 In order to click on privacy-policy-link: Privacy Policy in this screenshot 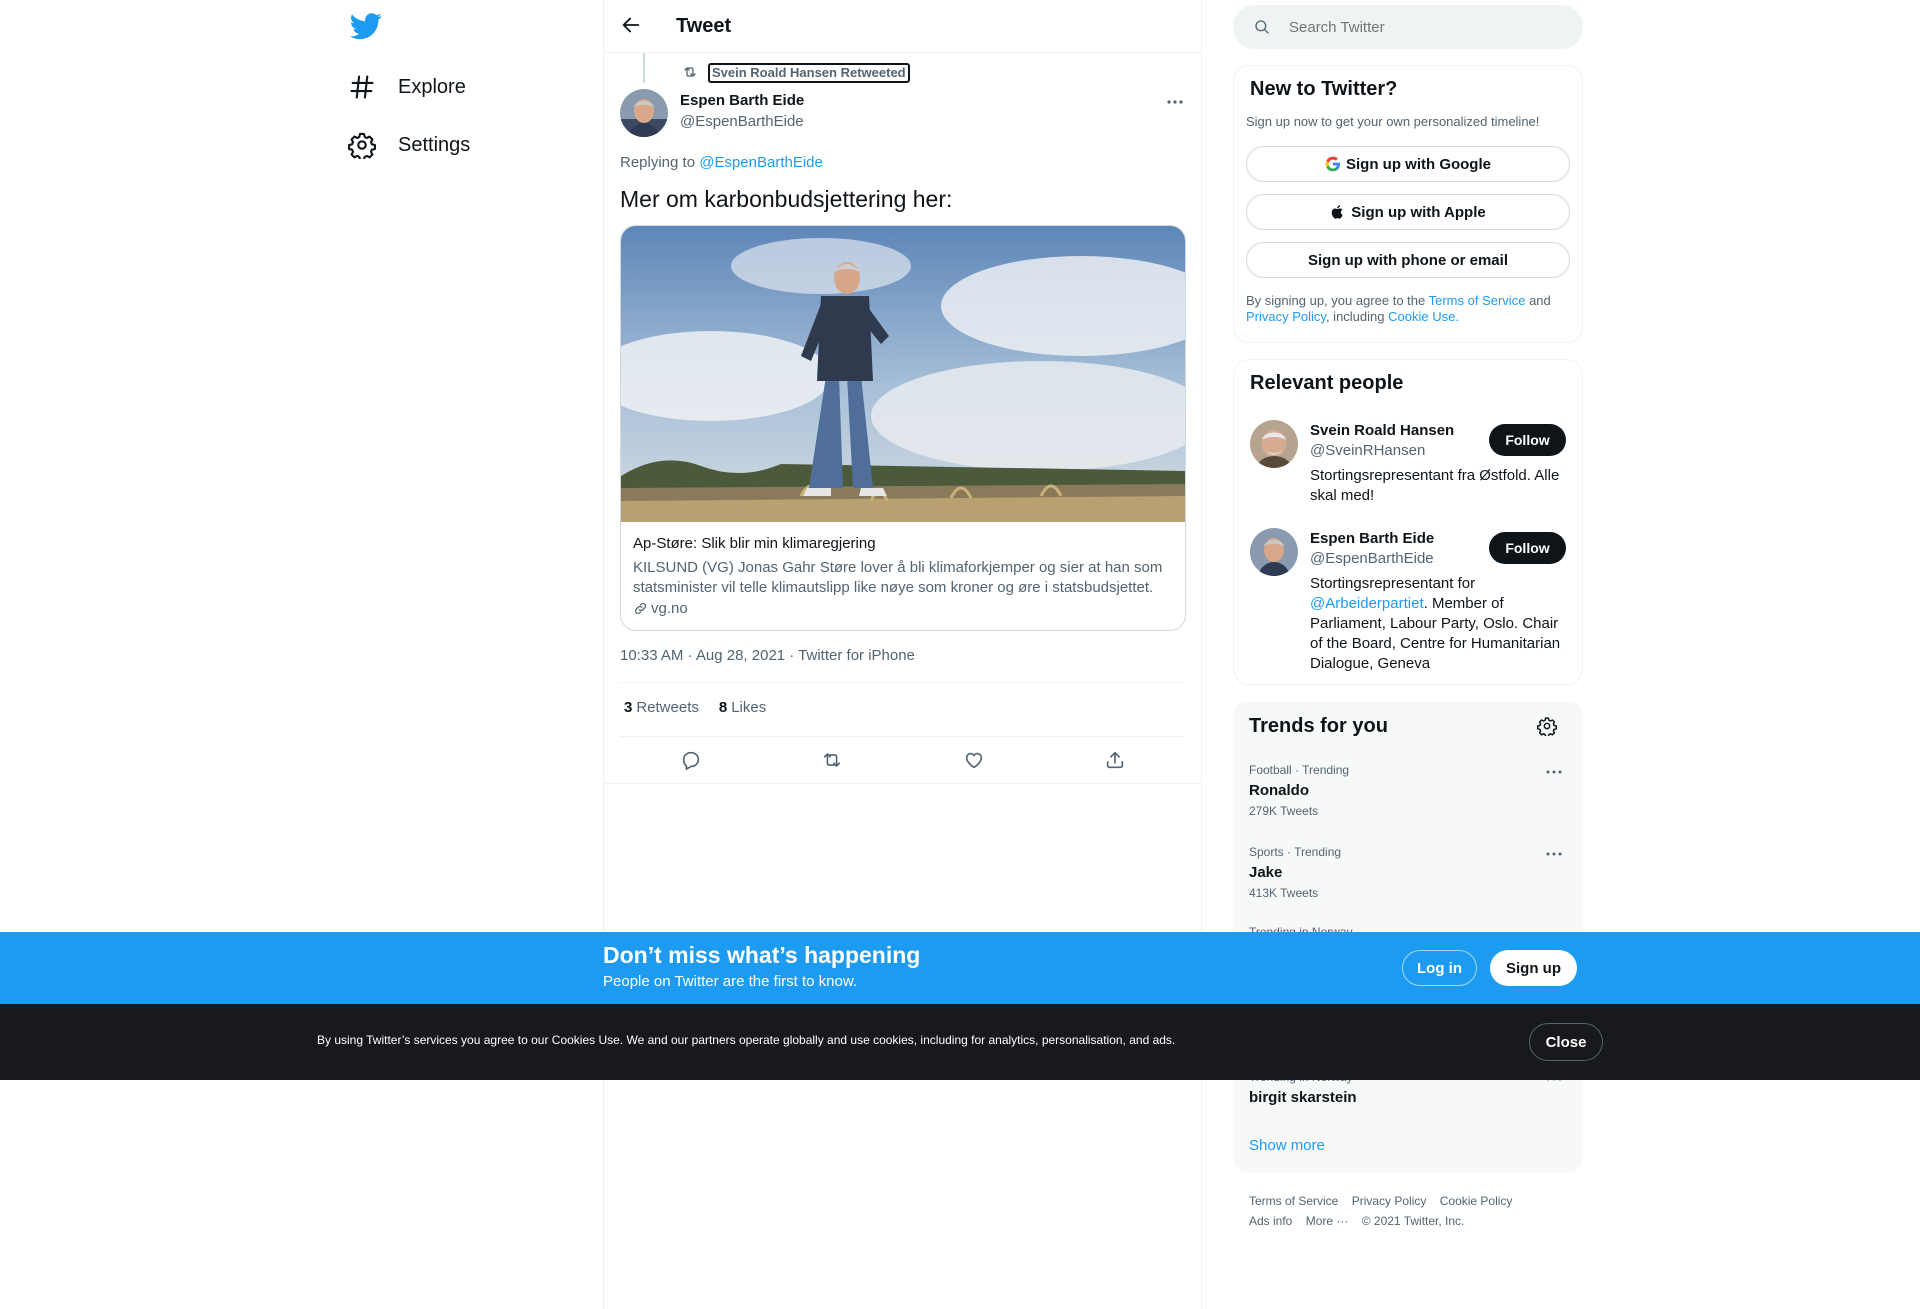, I will do `click(1286, 316)`.